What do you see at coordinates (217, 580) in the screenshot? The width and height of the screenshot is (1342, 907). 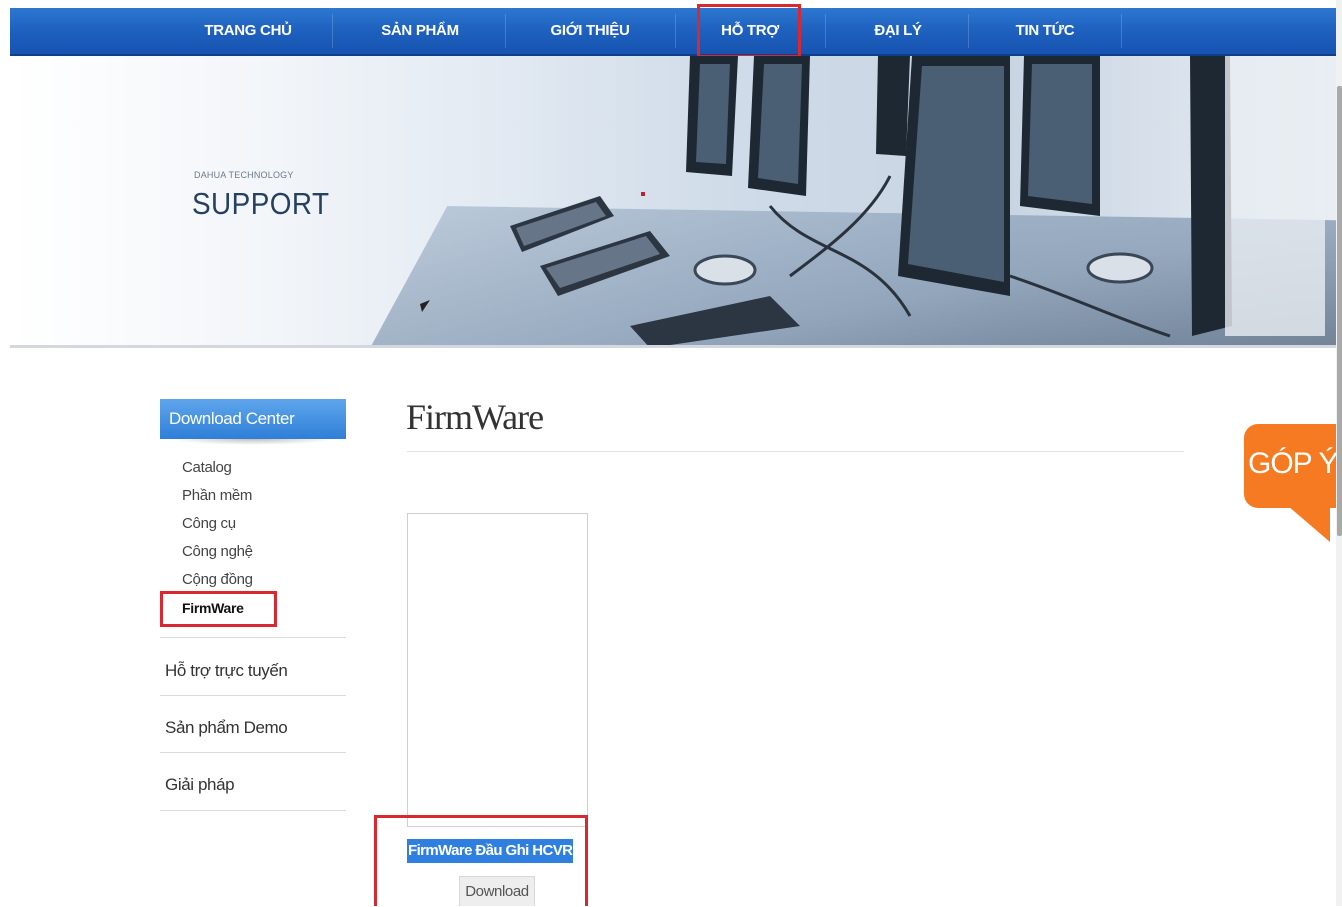 I see `sidebar-item-community: Cộng đồng` at bounding box center [217, 580].